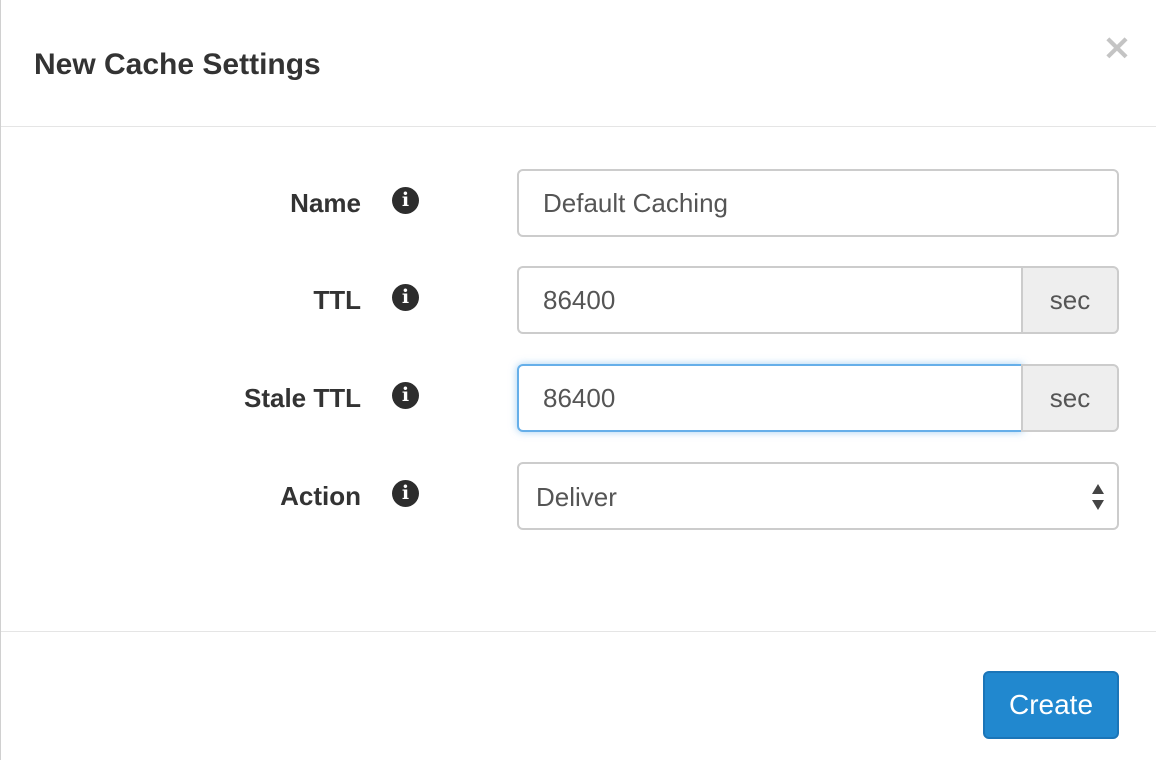 Image resolution: width=1156 pixels, height=760 pixels. I want to click on ttl-info-icon: i, so click(405, 297).